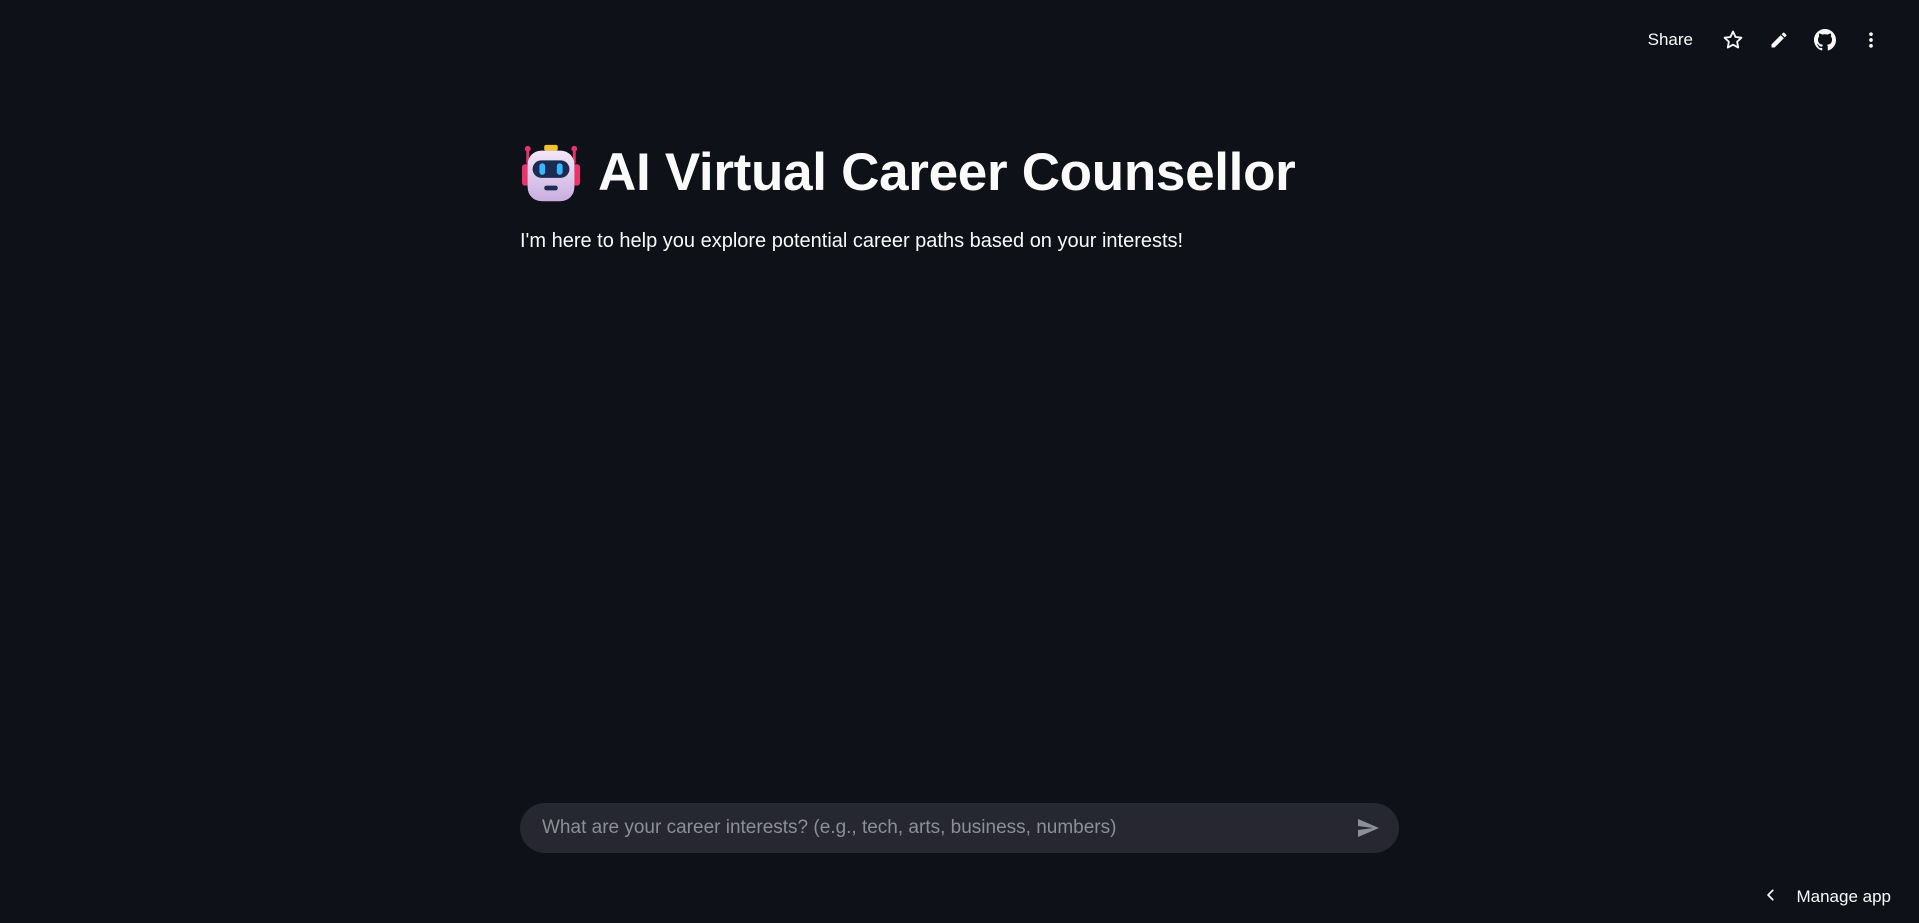  What do you see at coordinates (1733, 40) in the screenshot?
I see `star-icon` at bounding box center [1733, 40].